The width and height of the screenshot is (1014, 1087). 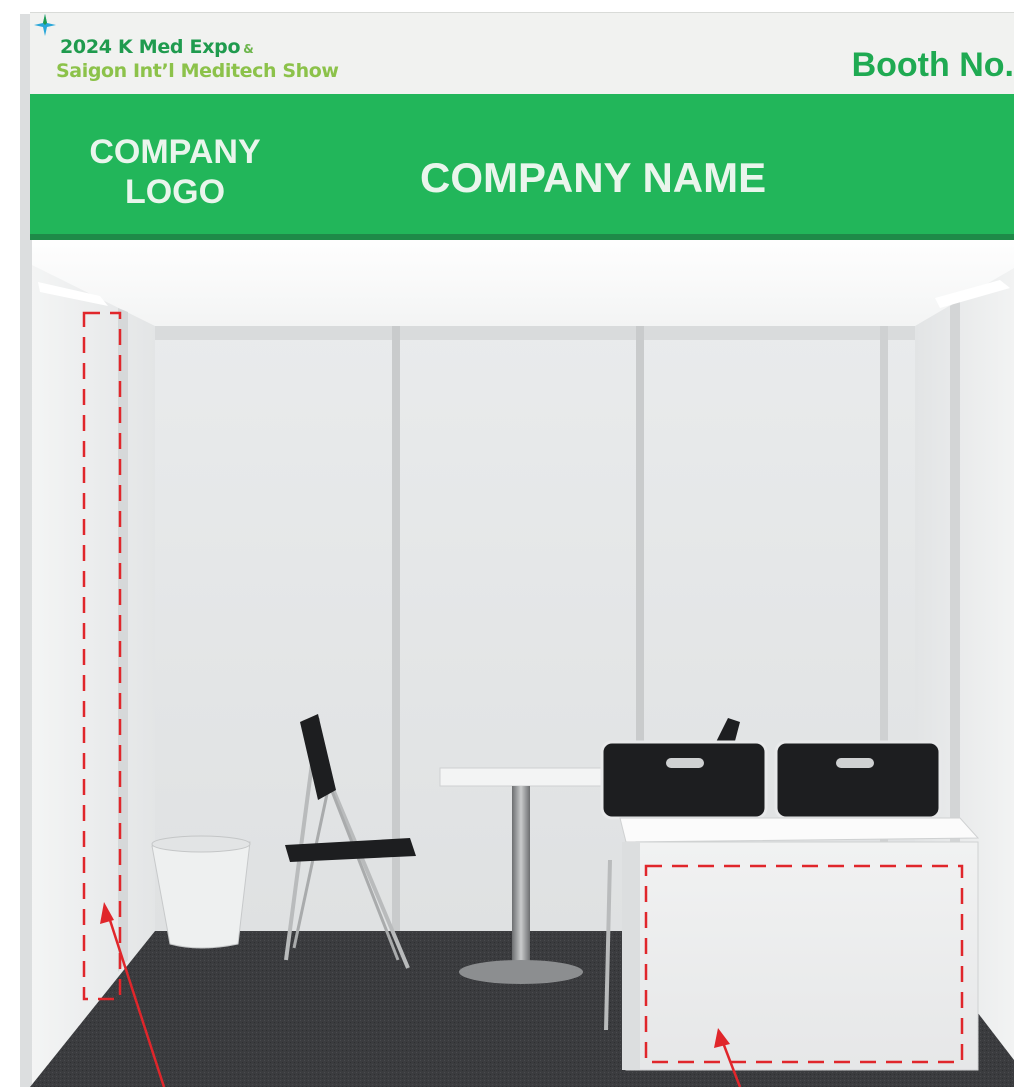 What do you see at coordinates (535, 333) in the screenshot?
I see `back-wall-top-rail` at bounding box center [535, 333].